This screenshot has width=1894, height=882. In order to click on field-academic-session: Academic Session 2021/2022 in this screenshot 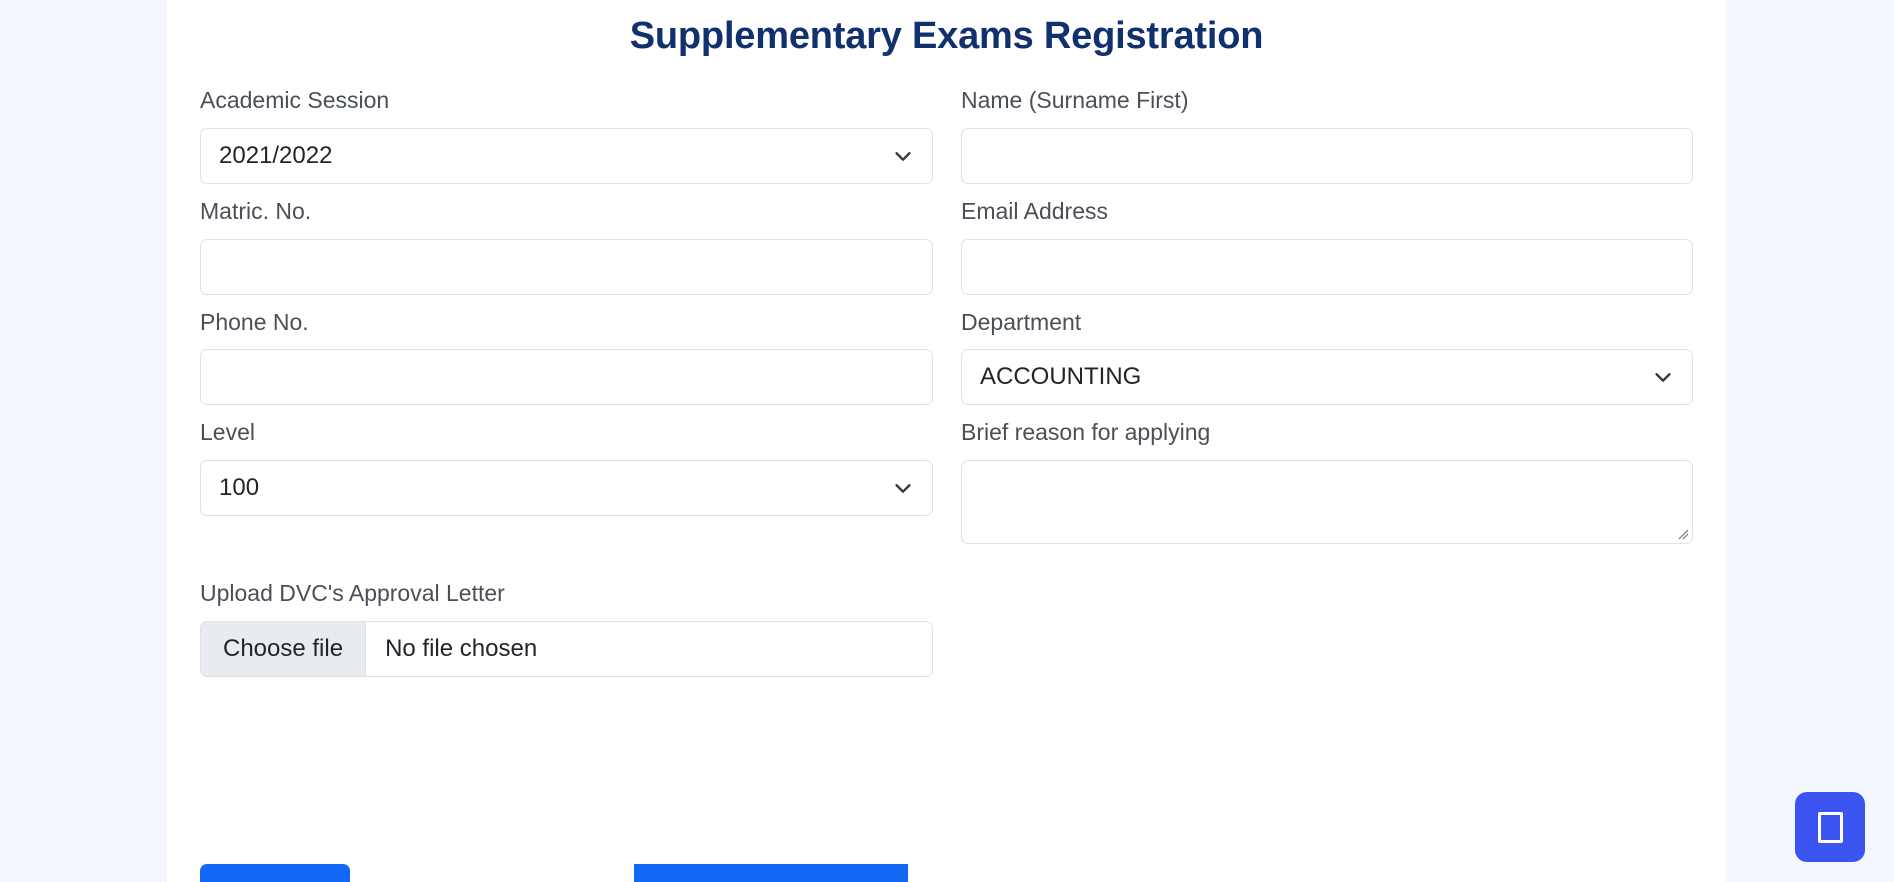, I will do `click(566, 134)`.